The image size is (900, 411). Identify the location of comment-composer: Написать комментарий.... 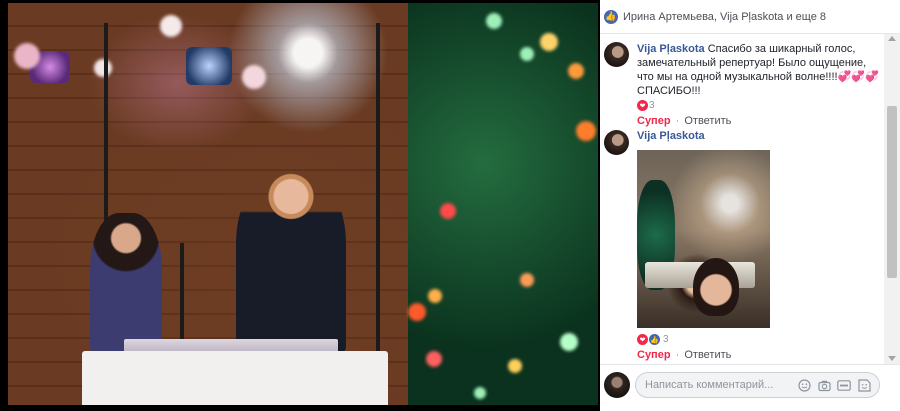
(750, 387).